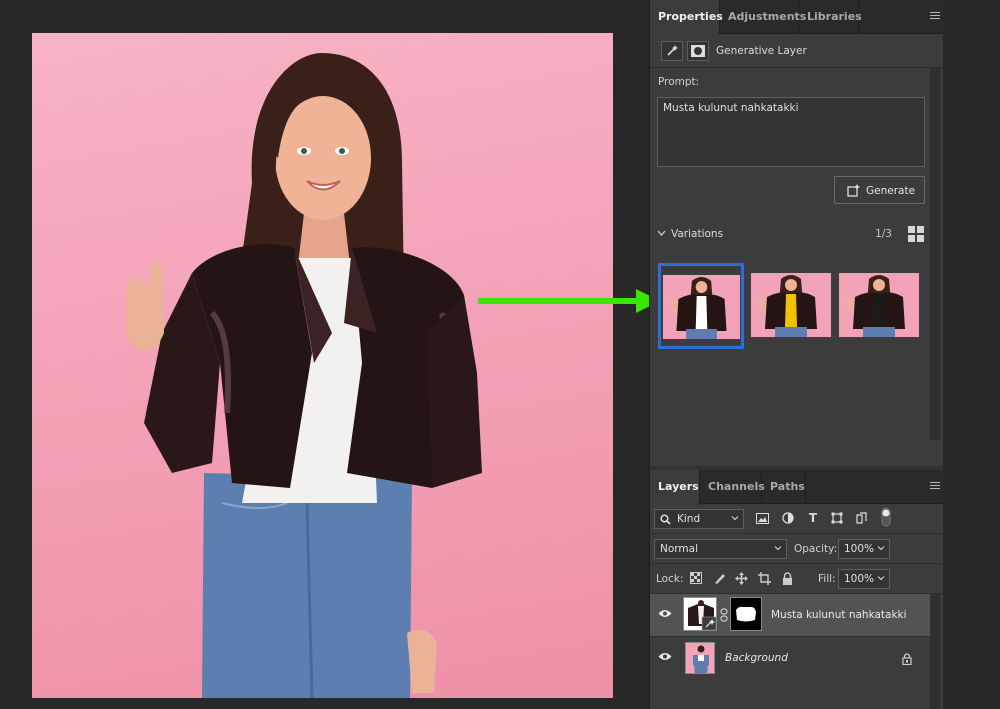 This screenshot has height=709, width=1000. I want to click on generate-icon, so click(853, 190).